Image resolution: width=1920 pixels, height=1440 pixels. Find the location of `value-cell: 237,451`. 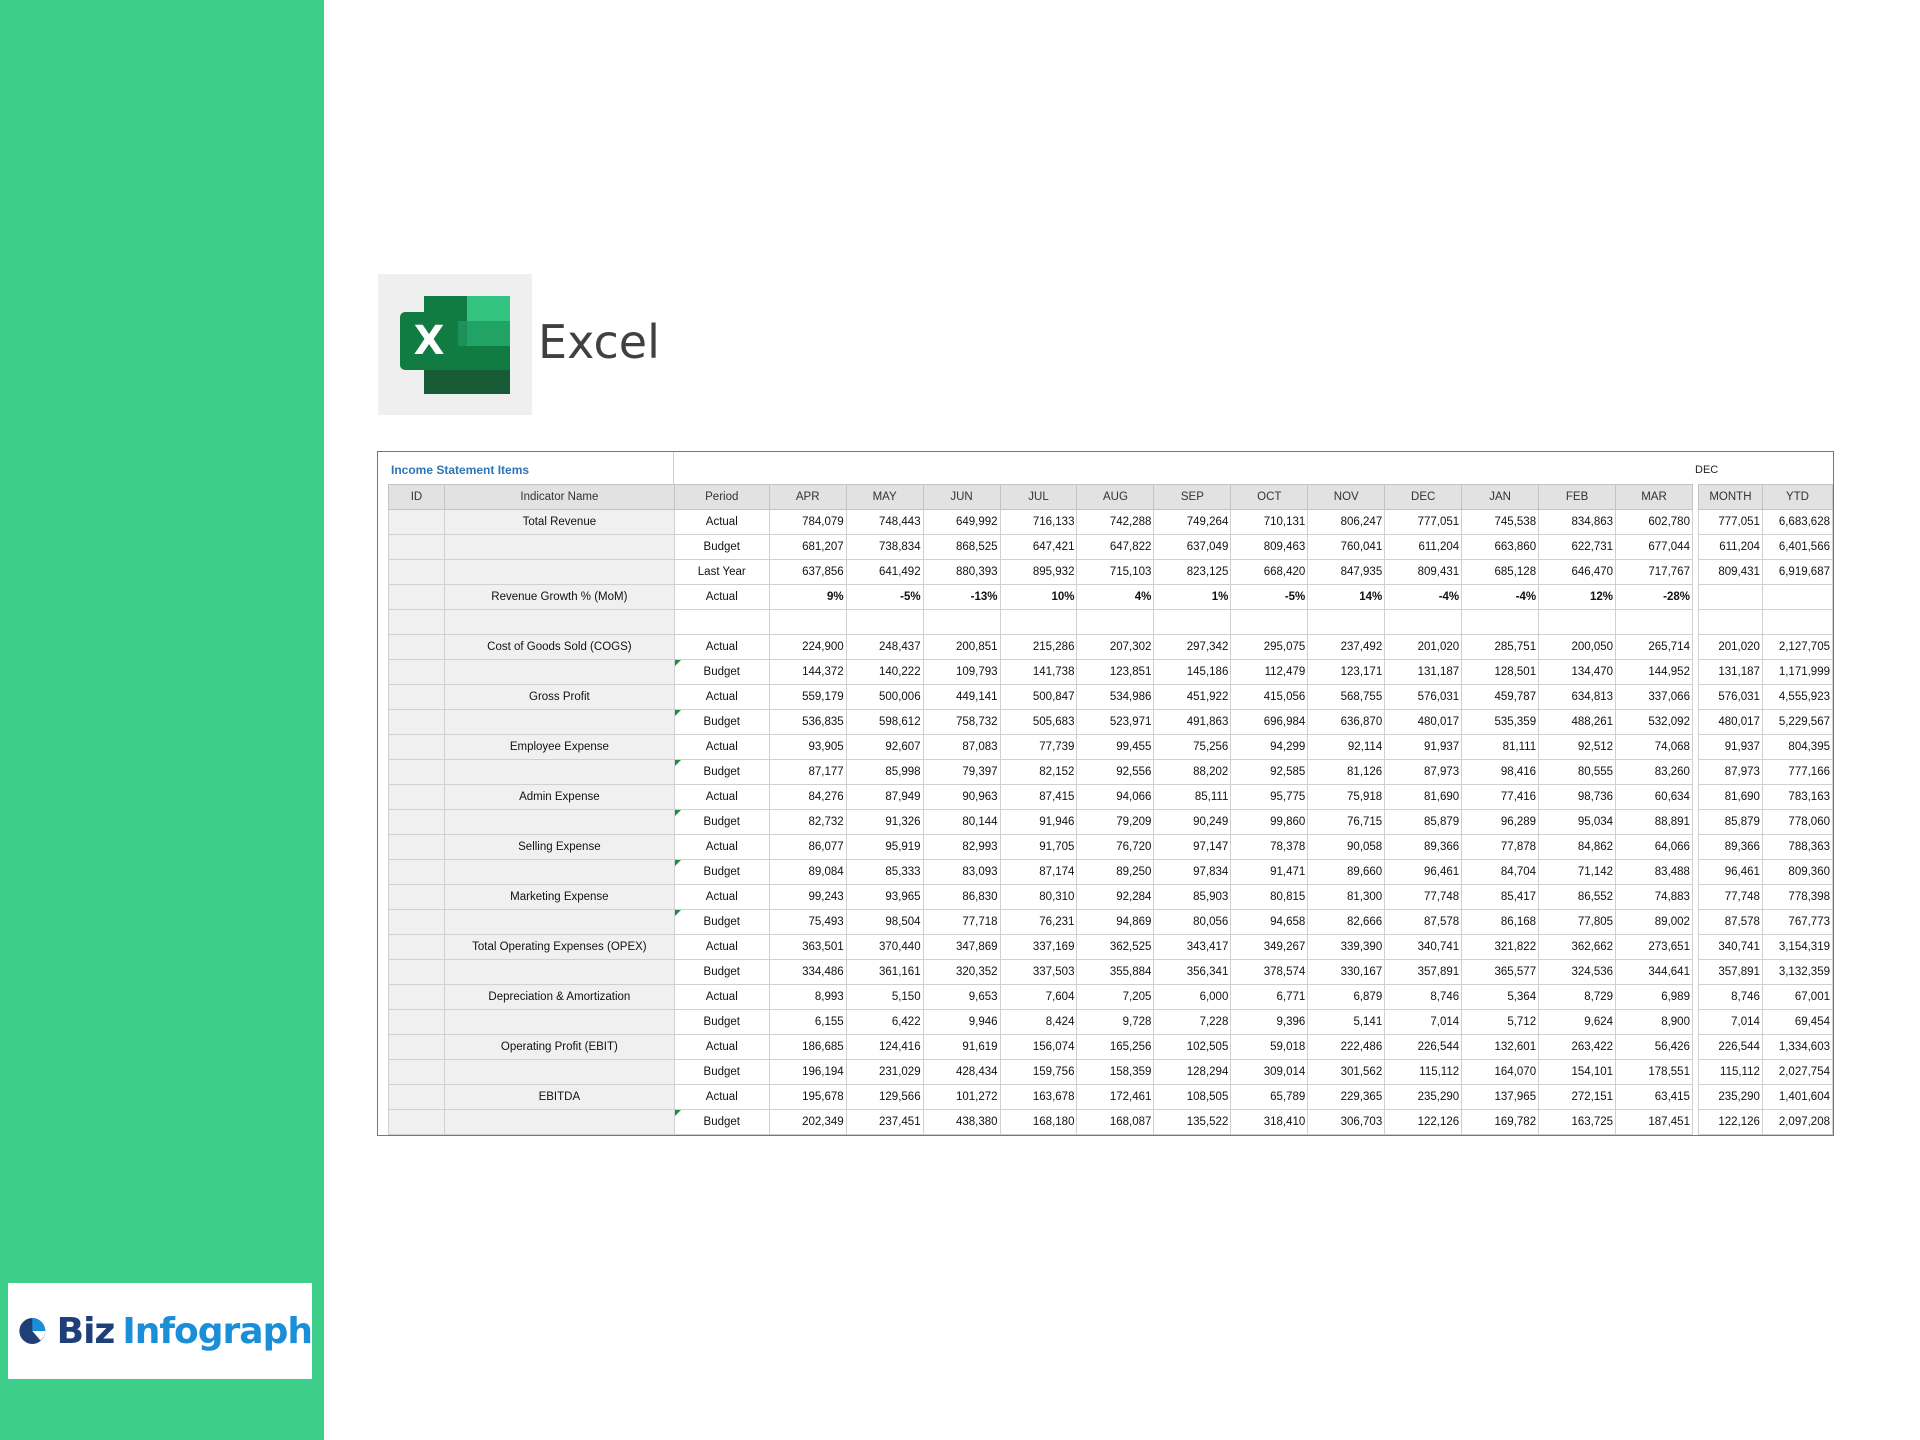

value-cell: 237,451 is located at coordinates (884, 1122).